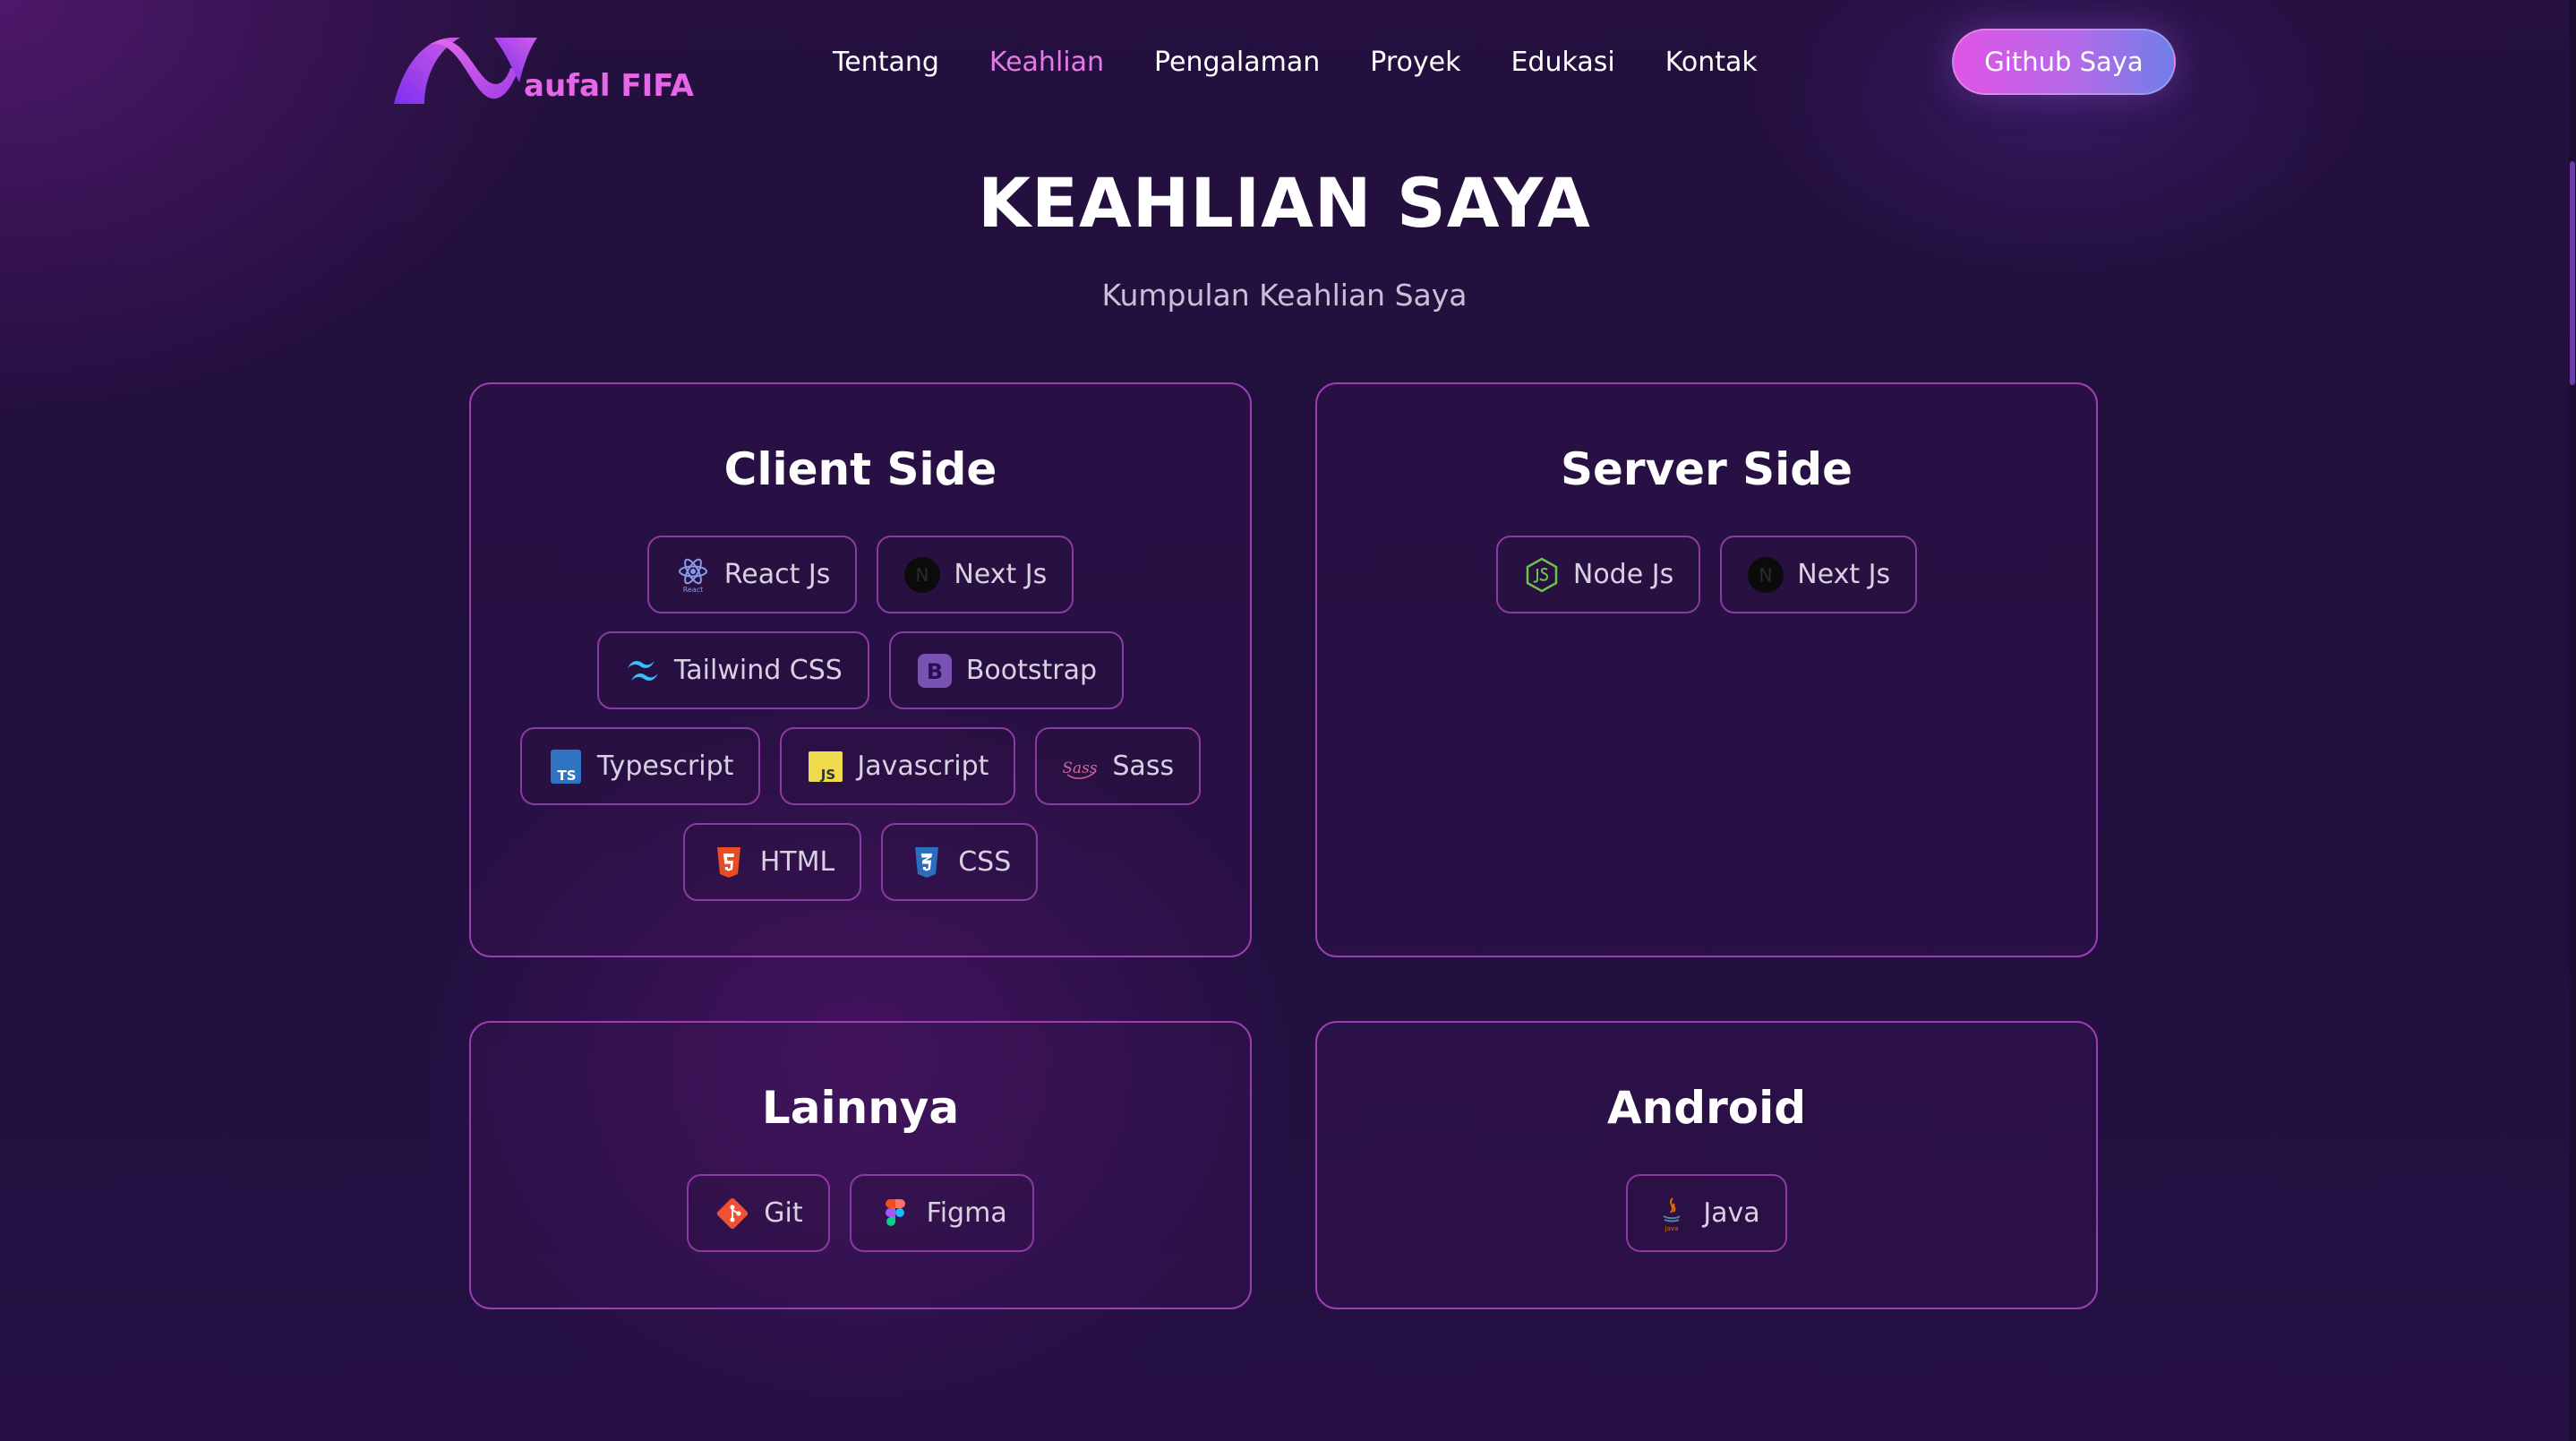 The width and height of the screenshot is (2576, 1441). Describe the element at coordinates (860, 1108) in the screenshot. I see `card-title: Lainnya` at that location.